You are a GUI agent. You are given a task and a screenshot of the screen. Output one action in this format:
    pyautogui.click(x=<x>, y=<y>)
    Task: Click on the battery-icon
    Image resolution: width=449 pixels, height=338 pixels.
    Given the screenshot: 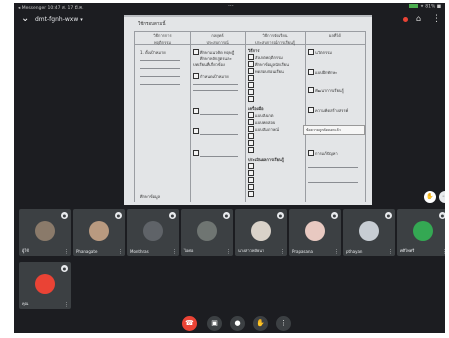 What is the action you would take?
    pyautogui.click(x=414, y=6)
    